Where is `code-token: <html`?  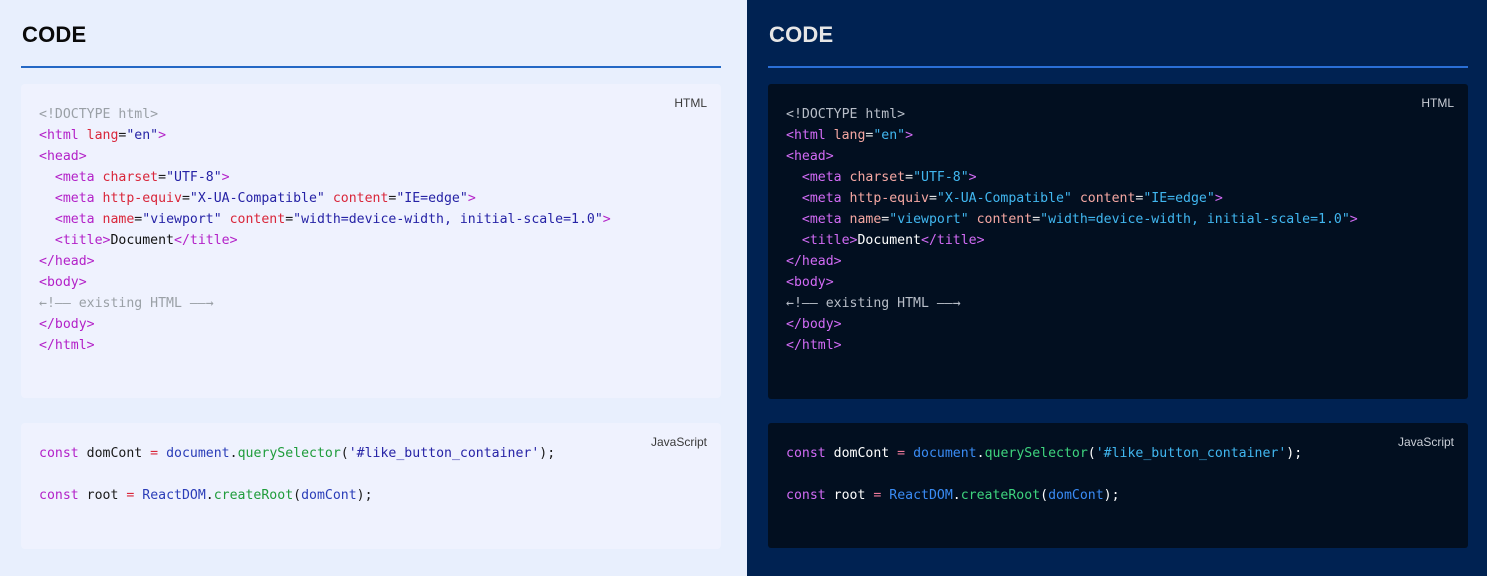 code-token: <html is located at coordinates (806, 135).